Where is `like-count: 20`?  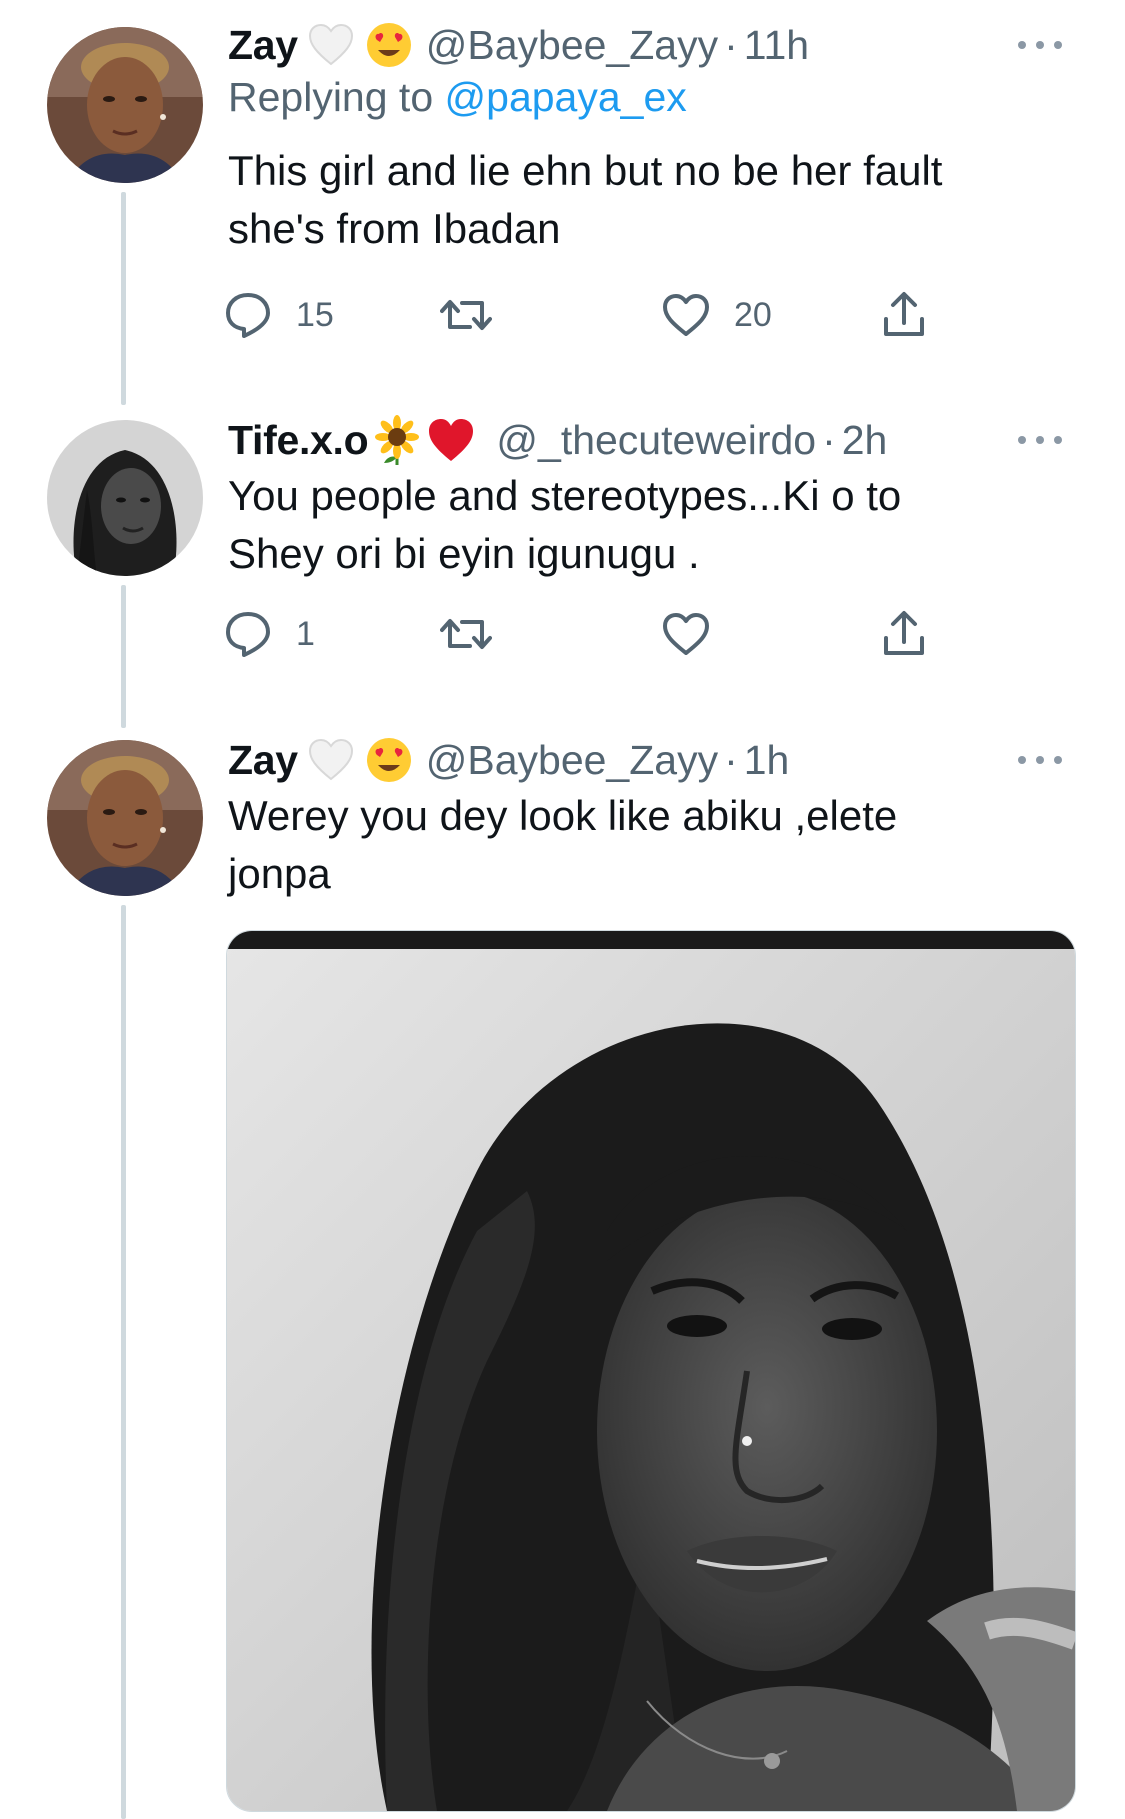
like-count: 20 is located at coordinates (753, 314).